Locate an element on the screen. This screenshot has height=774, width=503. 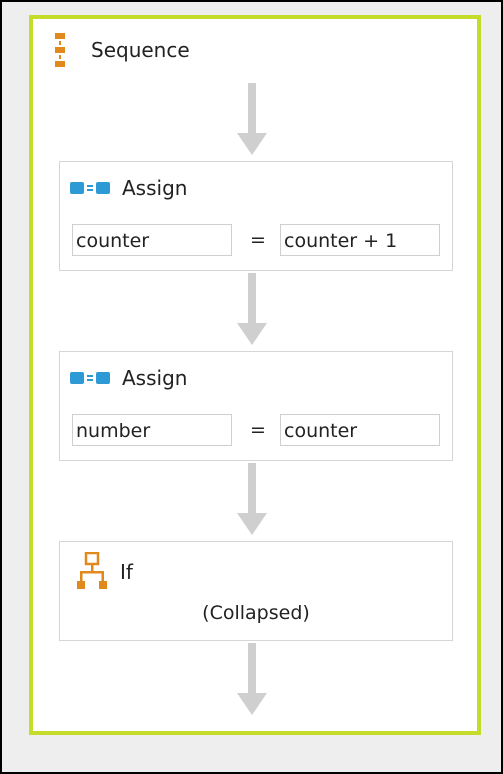
collapsed-label: (Collapsed) is located at coordinates (256, 613).